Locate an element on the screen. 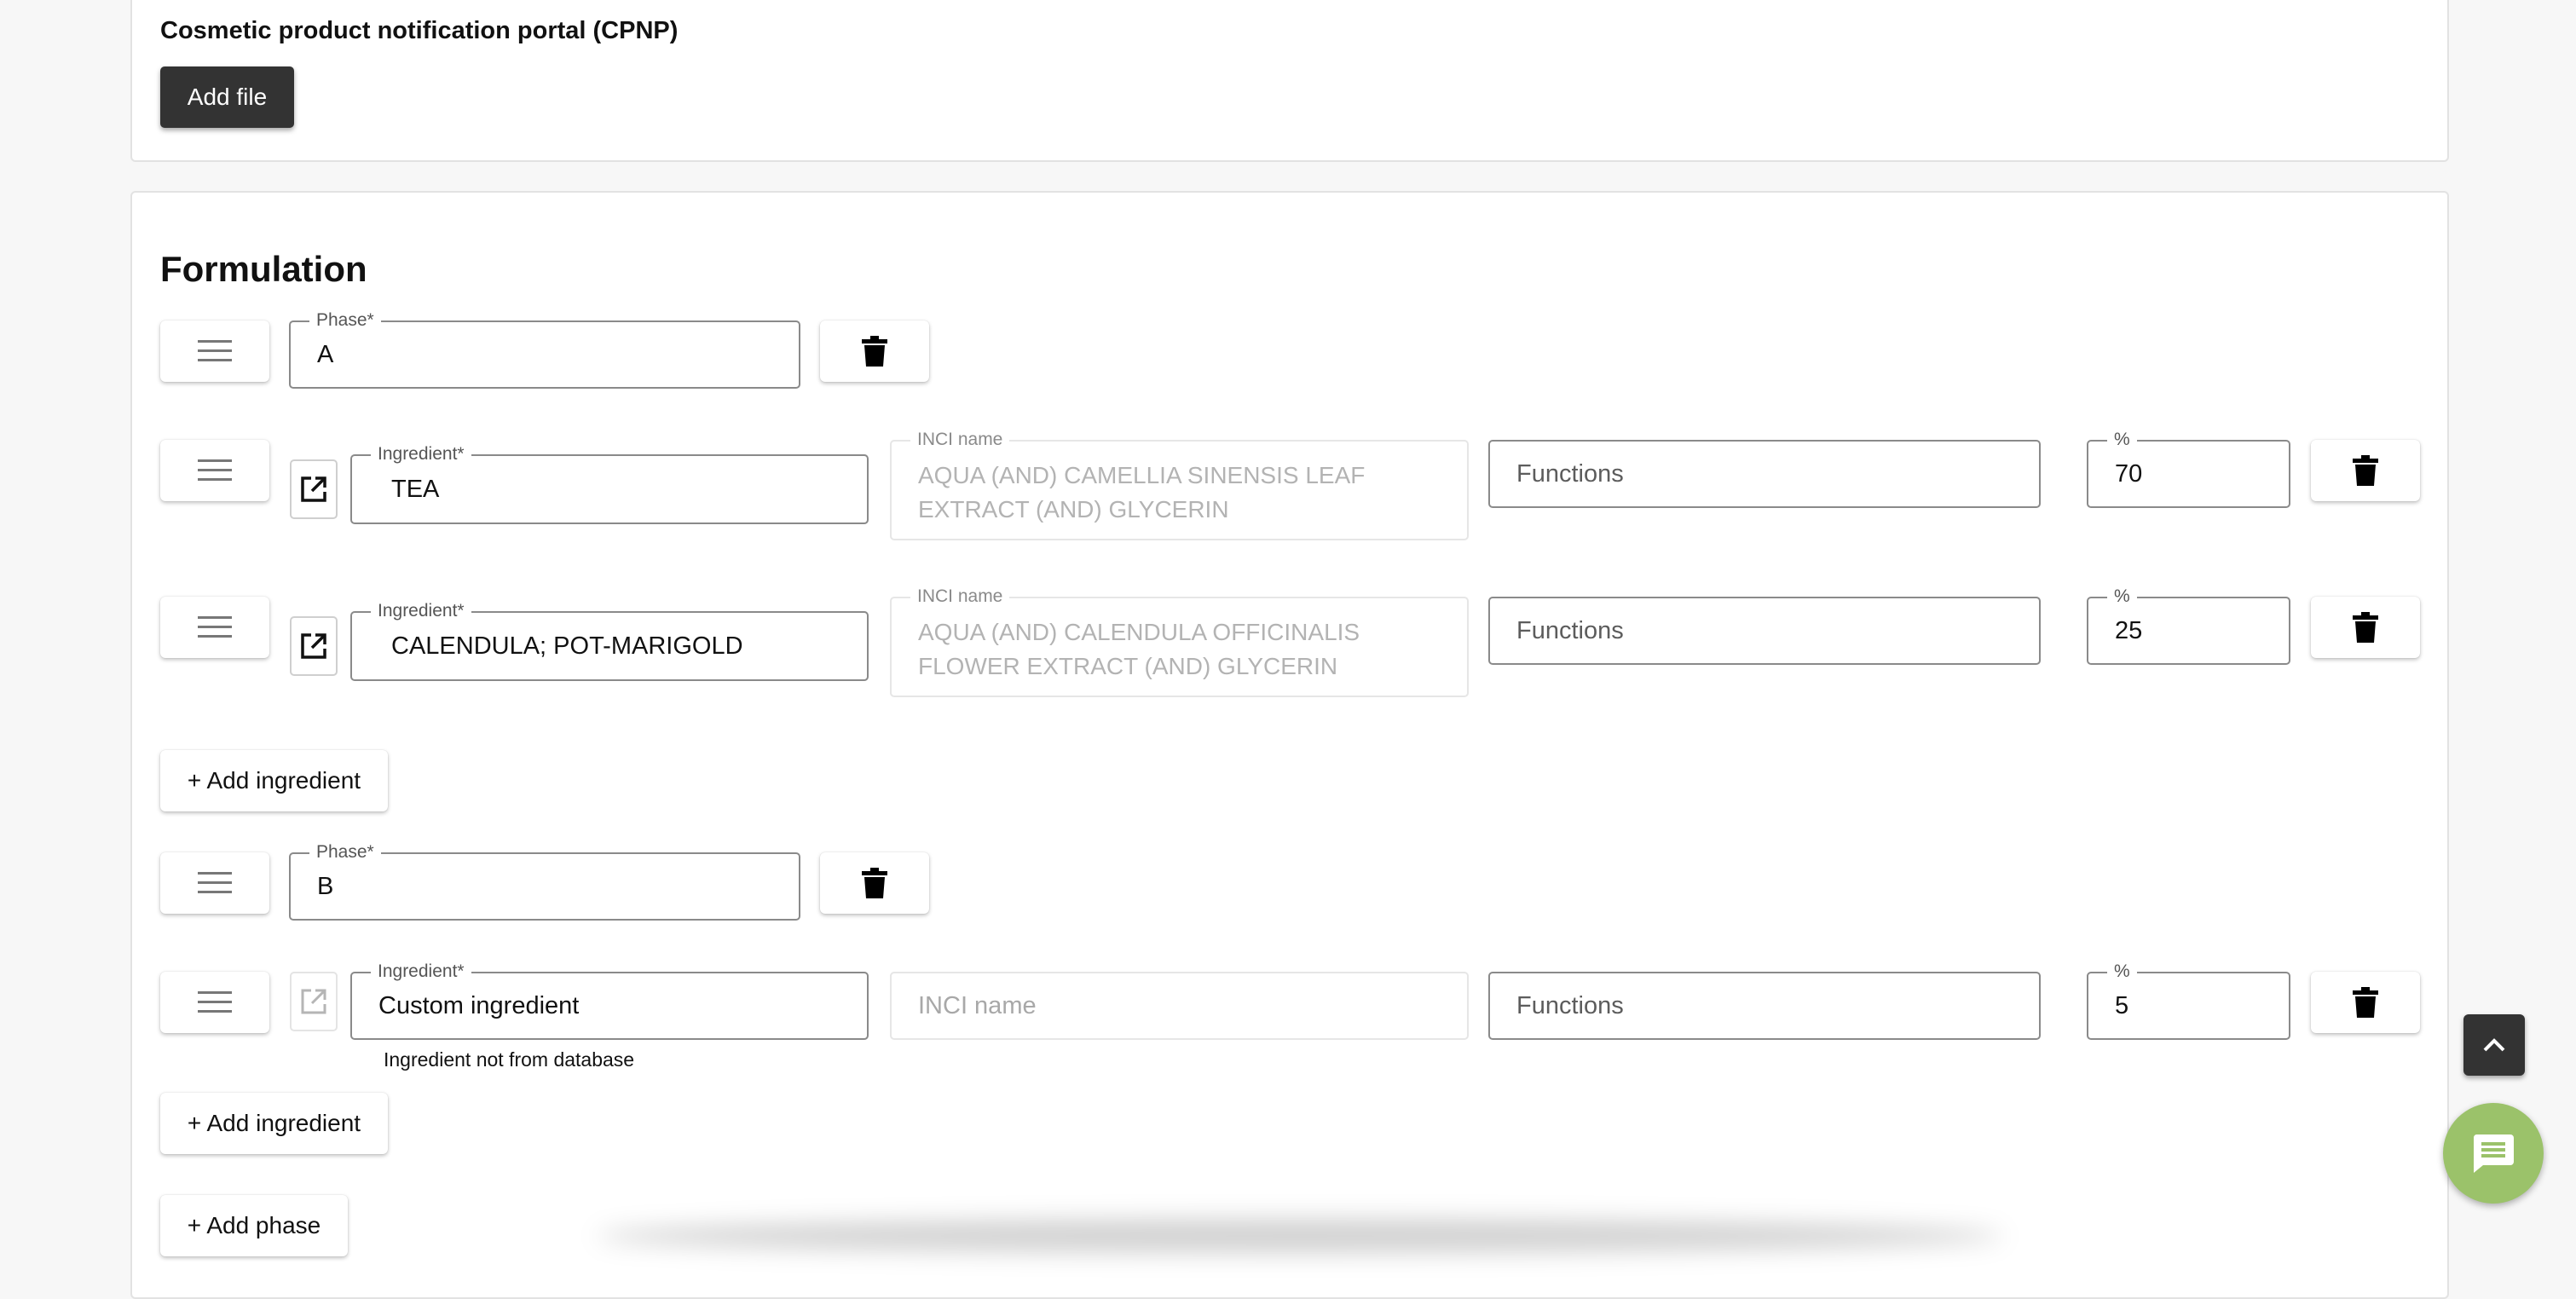 The width and height of the screenshot is (2576, 1299). inci-name-field: INCI name is located at coordinates (1179, 1006).